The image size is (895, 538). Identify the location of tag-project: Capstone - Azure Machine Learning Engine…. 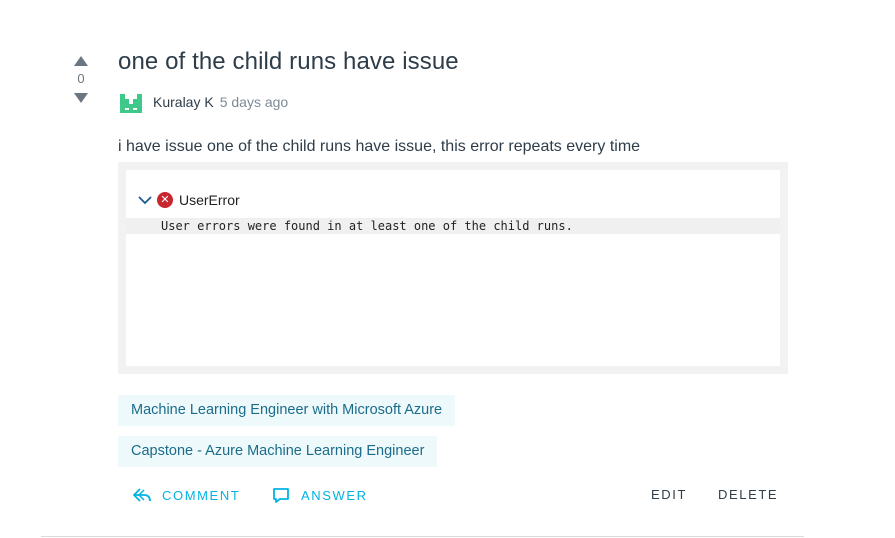
(278, 451).